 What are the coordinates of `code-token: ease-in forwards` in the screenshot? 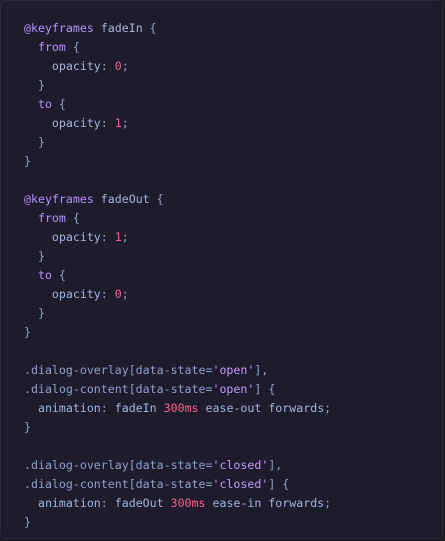 It's located at (265, 503).